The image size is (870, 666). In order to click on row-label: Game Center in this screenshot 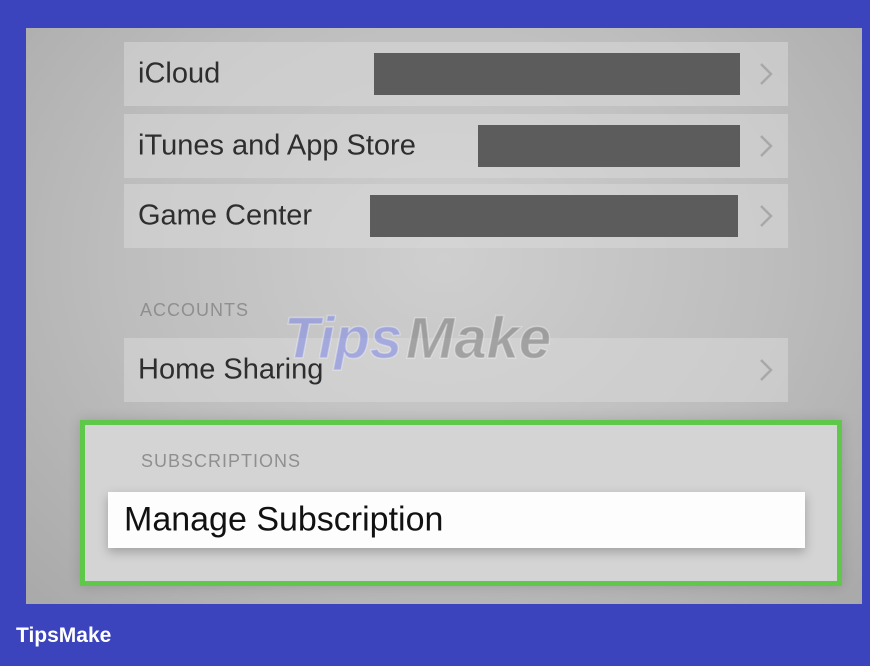, I will do `click(225, 215)`.